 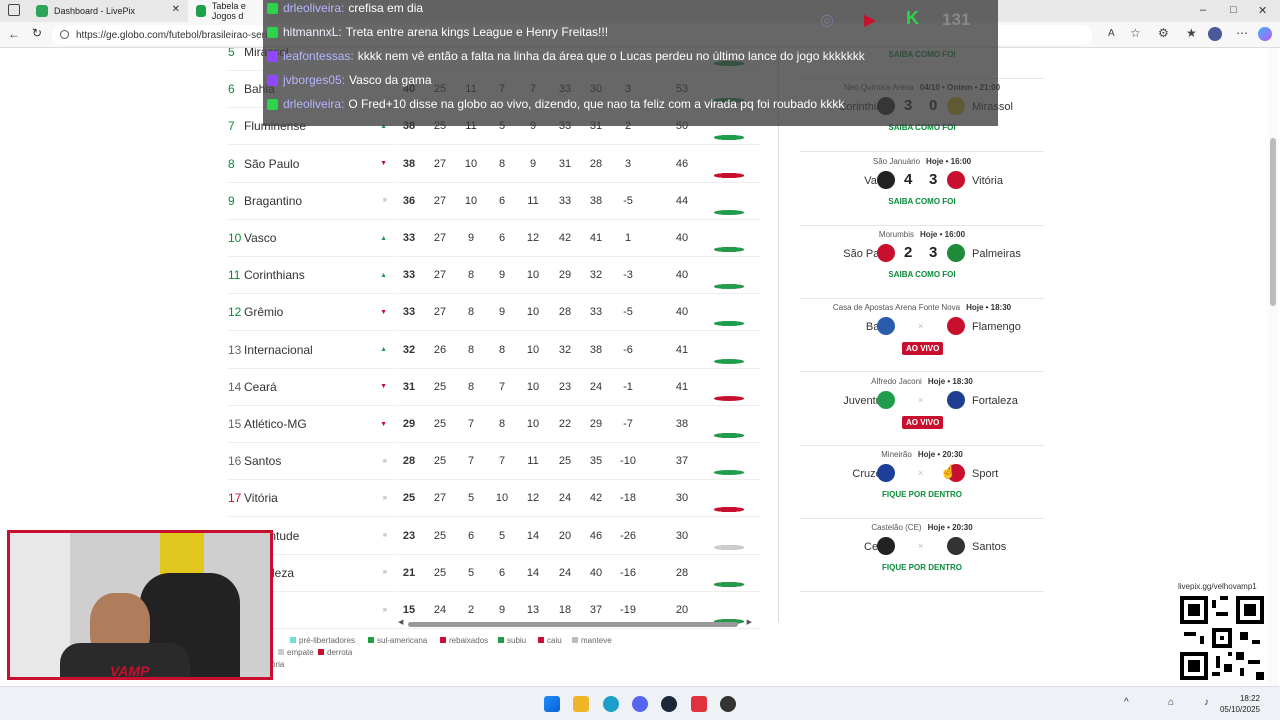 What do you see at coordinates (1191, 33) in the screenshot?
I see `favorites-icon: ★` at bounding box center [1191, 33].